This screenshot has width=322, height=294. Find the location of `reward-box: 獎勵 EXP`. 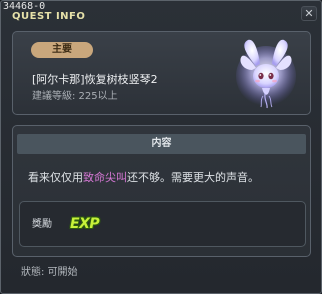

reward-box: 獎勵 EXP is located at coordinates (162, 224).